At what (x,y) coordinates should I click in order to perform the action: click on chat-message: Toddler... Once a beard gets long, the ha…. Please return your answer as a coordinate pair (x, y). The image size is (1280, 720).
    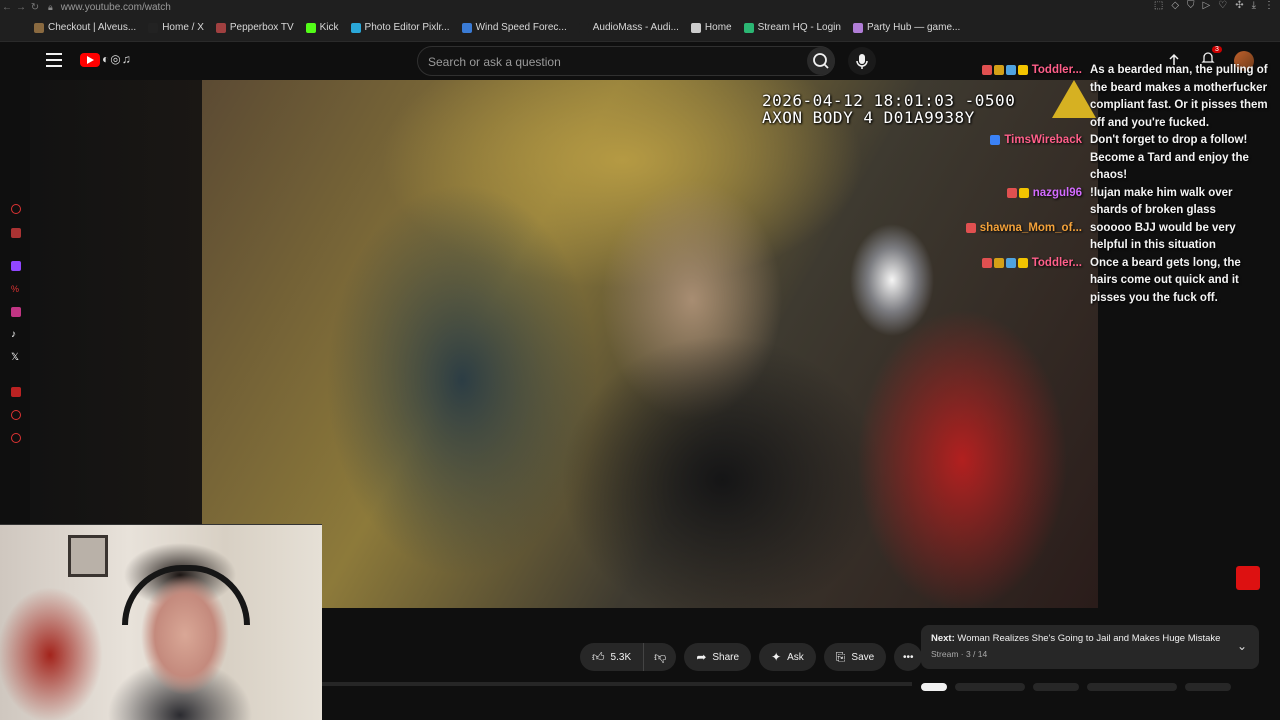
    Looking at the image, I should click on (1116, 281).